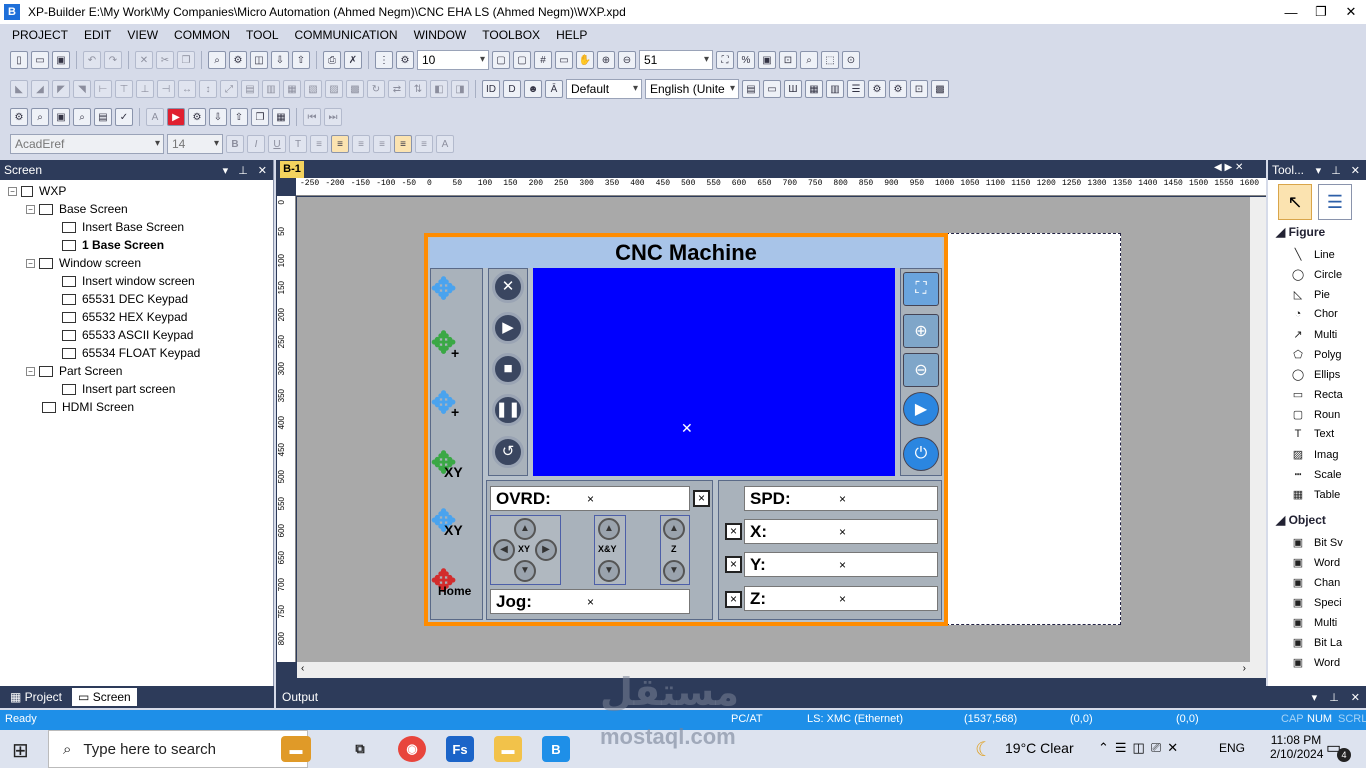 This screenshot has width=1366, height=768. I want to click on layout5-icon: ▥, so click(835, 89).